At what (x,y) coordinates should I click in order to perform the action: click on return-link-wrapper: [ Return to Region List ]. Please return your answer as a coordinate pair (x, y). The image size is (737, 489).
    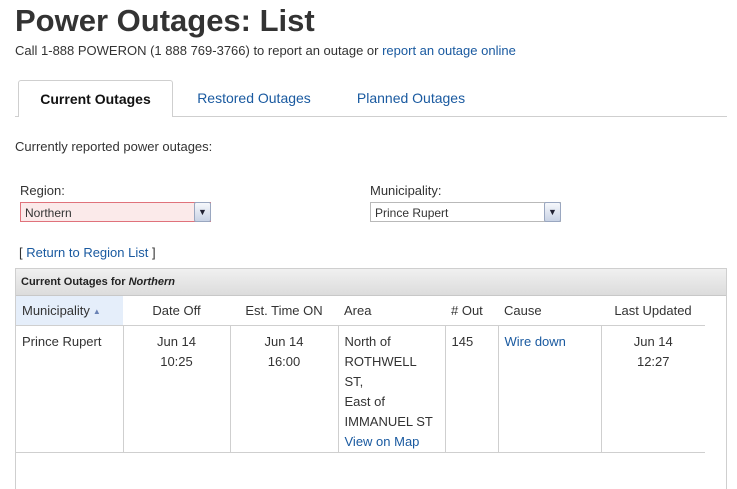
    Looking at the image, I should click on (87, 252).